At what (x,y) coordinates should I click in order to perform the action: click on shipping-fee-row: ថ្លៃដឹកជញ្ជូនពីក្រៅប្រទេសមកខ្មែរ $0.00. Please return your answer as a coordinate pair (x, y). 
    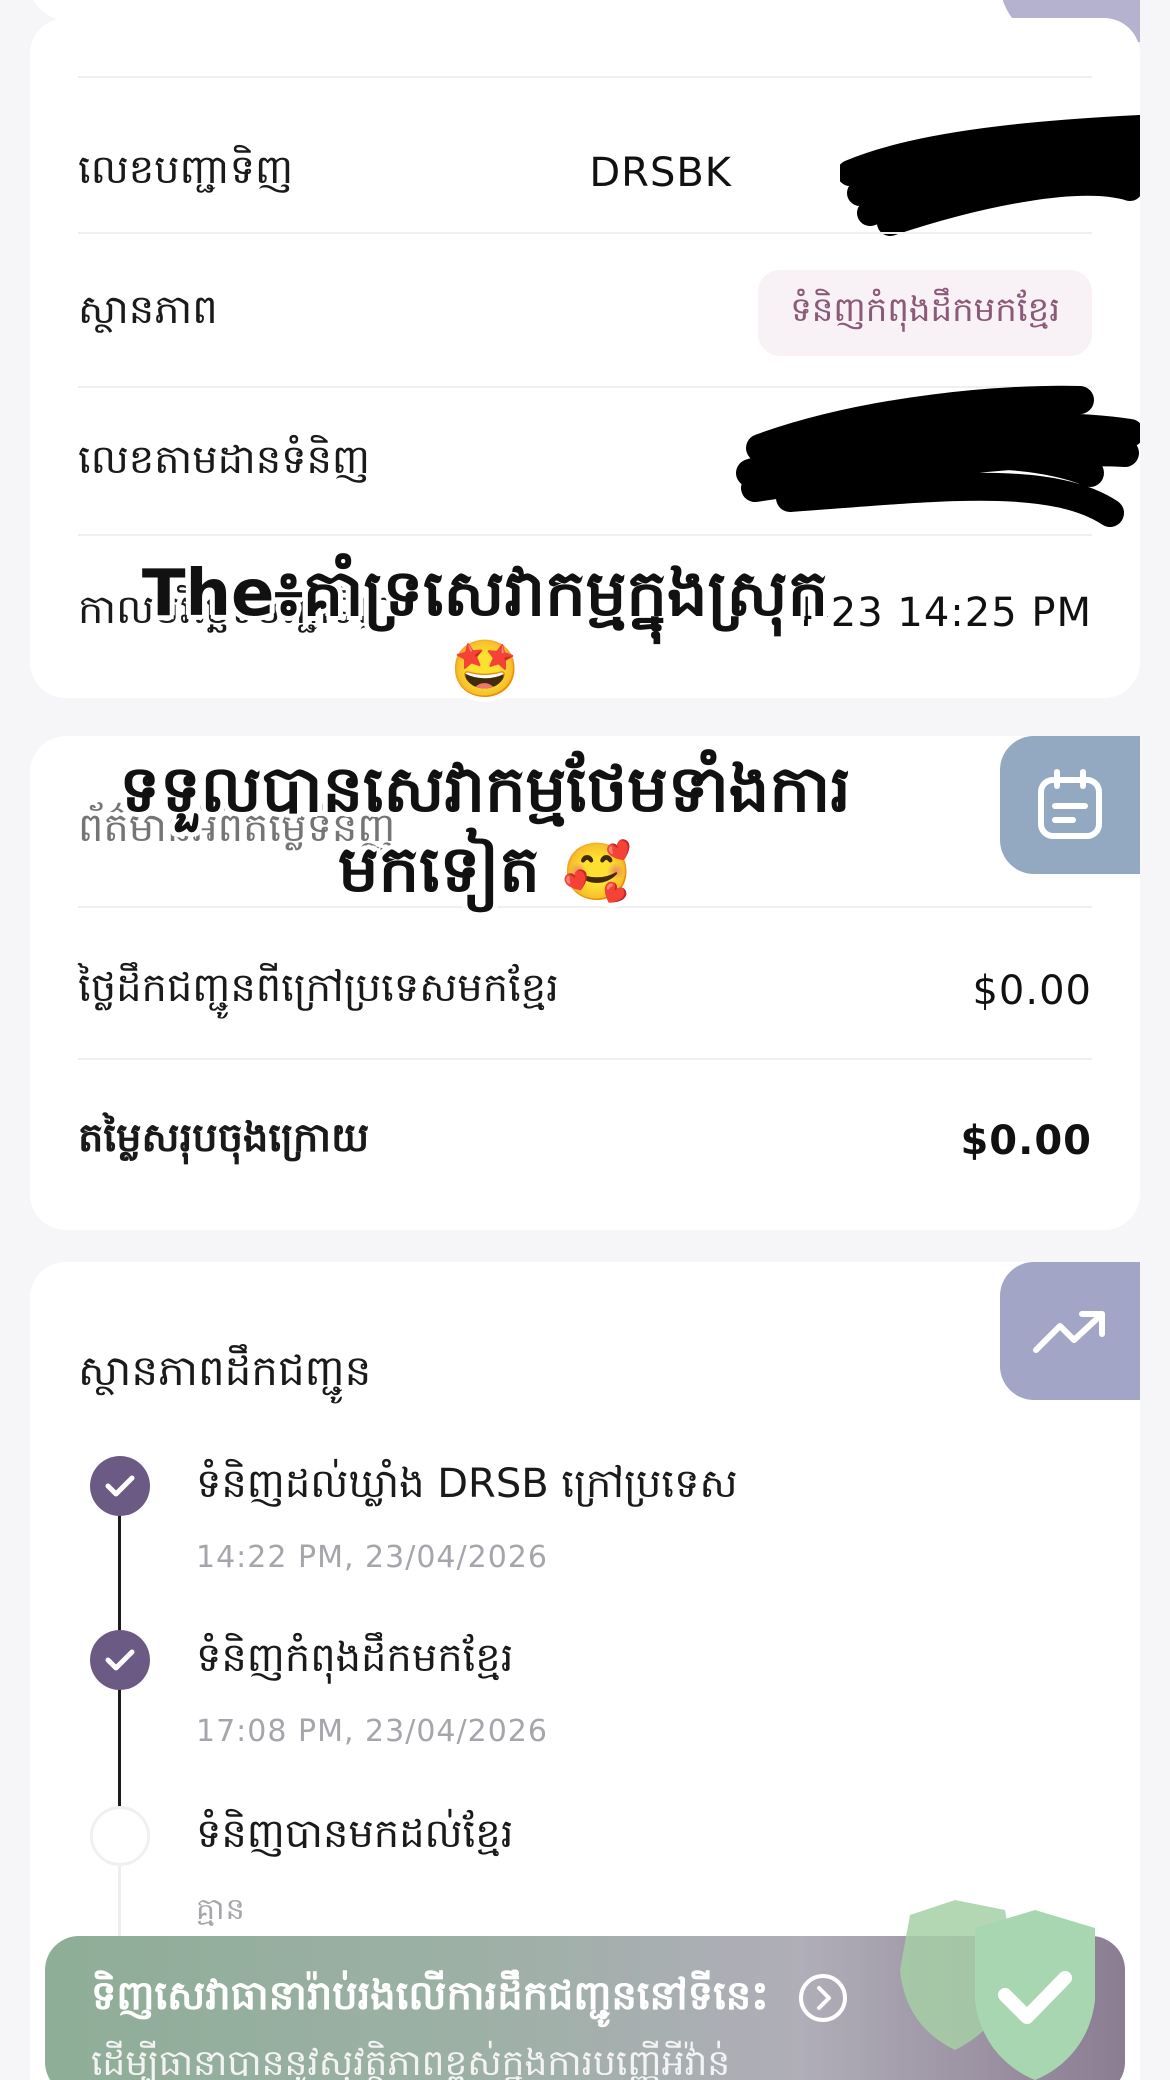
    Looking at the image, I should click on (585, 991).